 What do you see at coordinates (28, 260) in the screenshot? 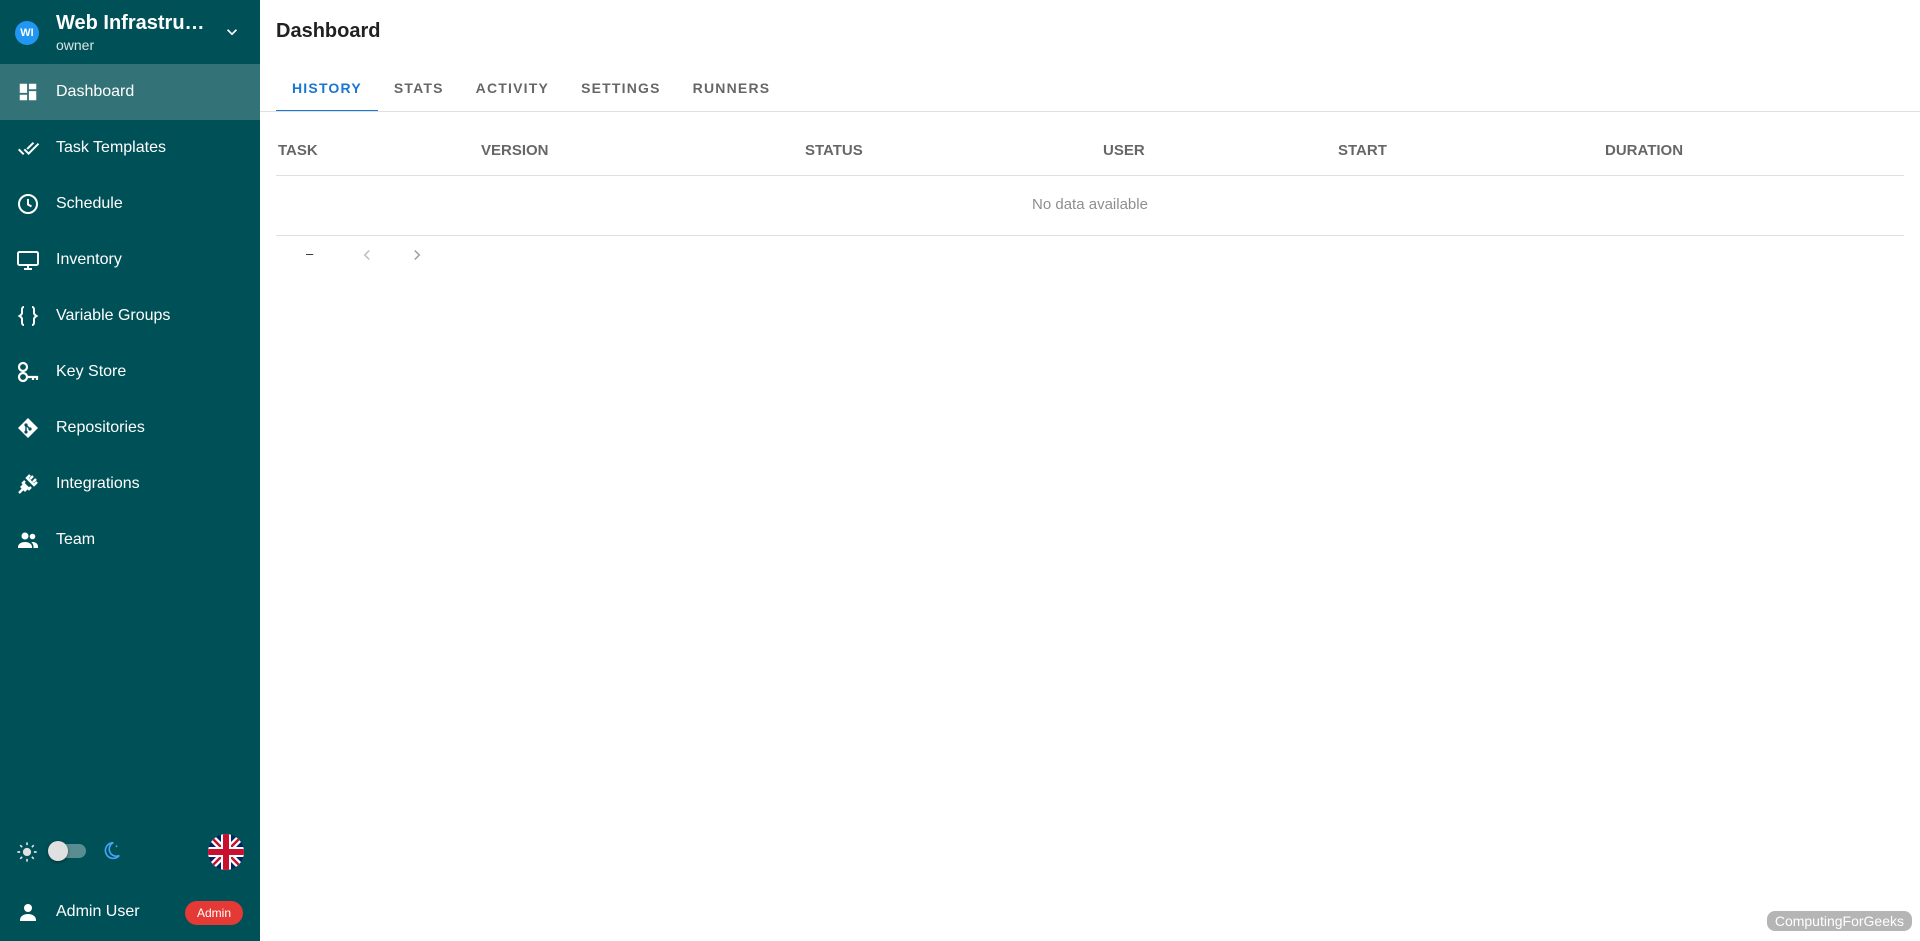
I see `monitor-icon` at bounding box center [28, 260].